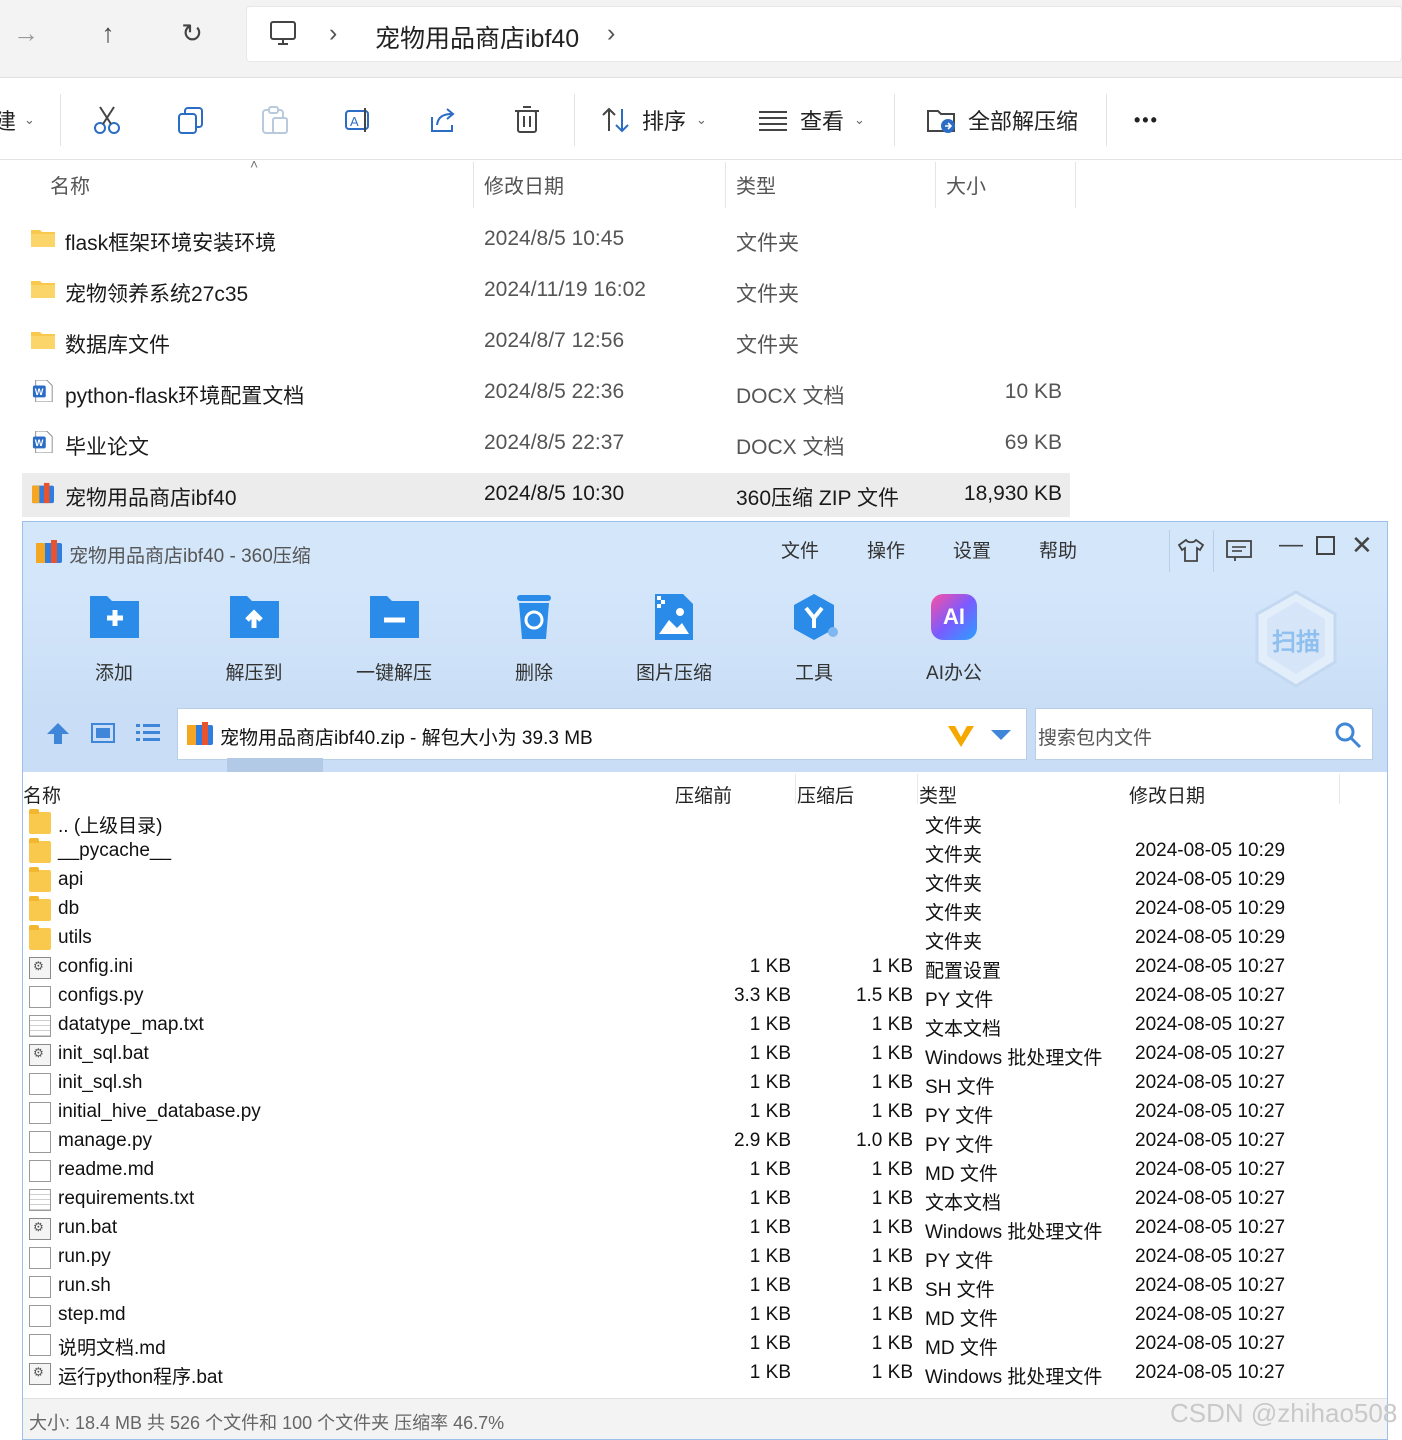 Image resolution: width=1402 pixels, height=1440 pixels. What do you see at coordinates (148, 733) in the screenshot?
I see `list-view-icon` at bounding box center [148, 733].